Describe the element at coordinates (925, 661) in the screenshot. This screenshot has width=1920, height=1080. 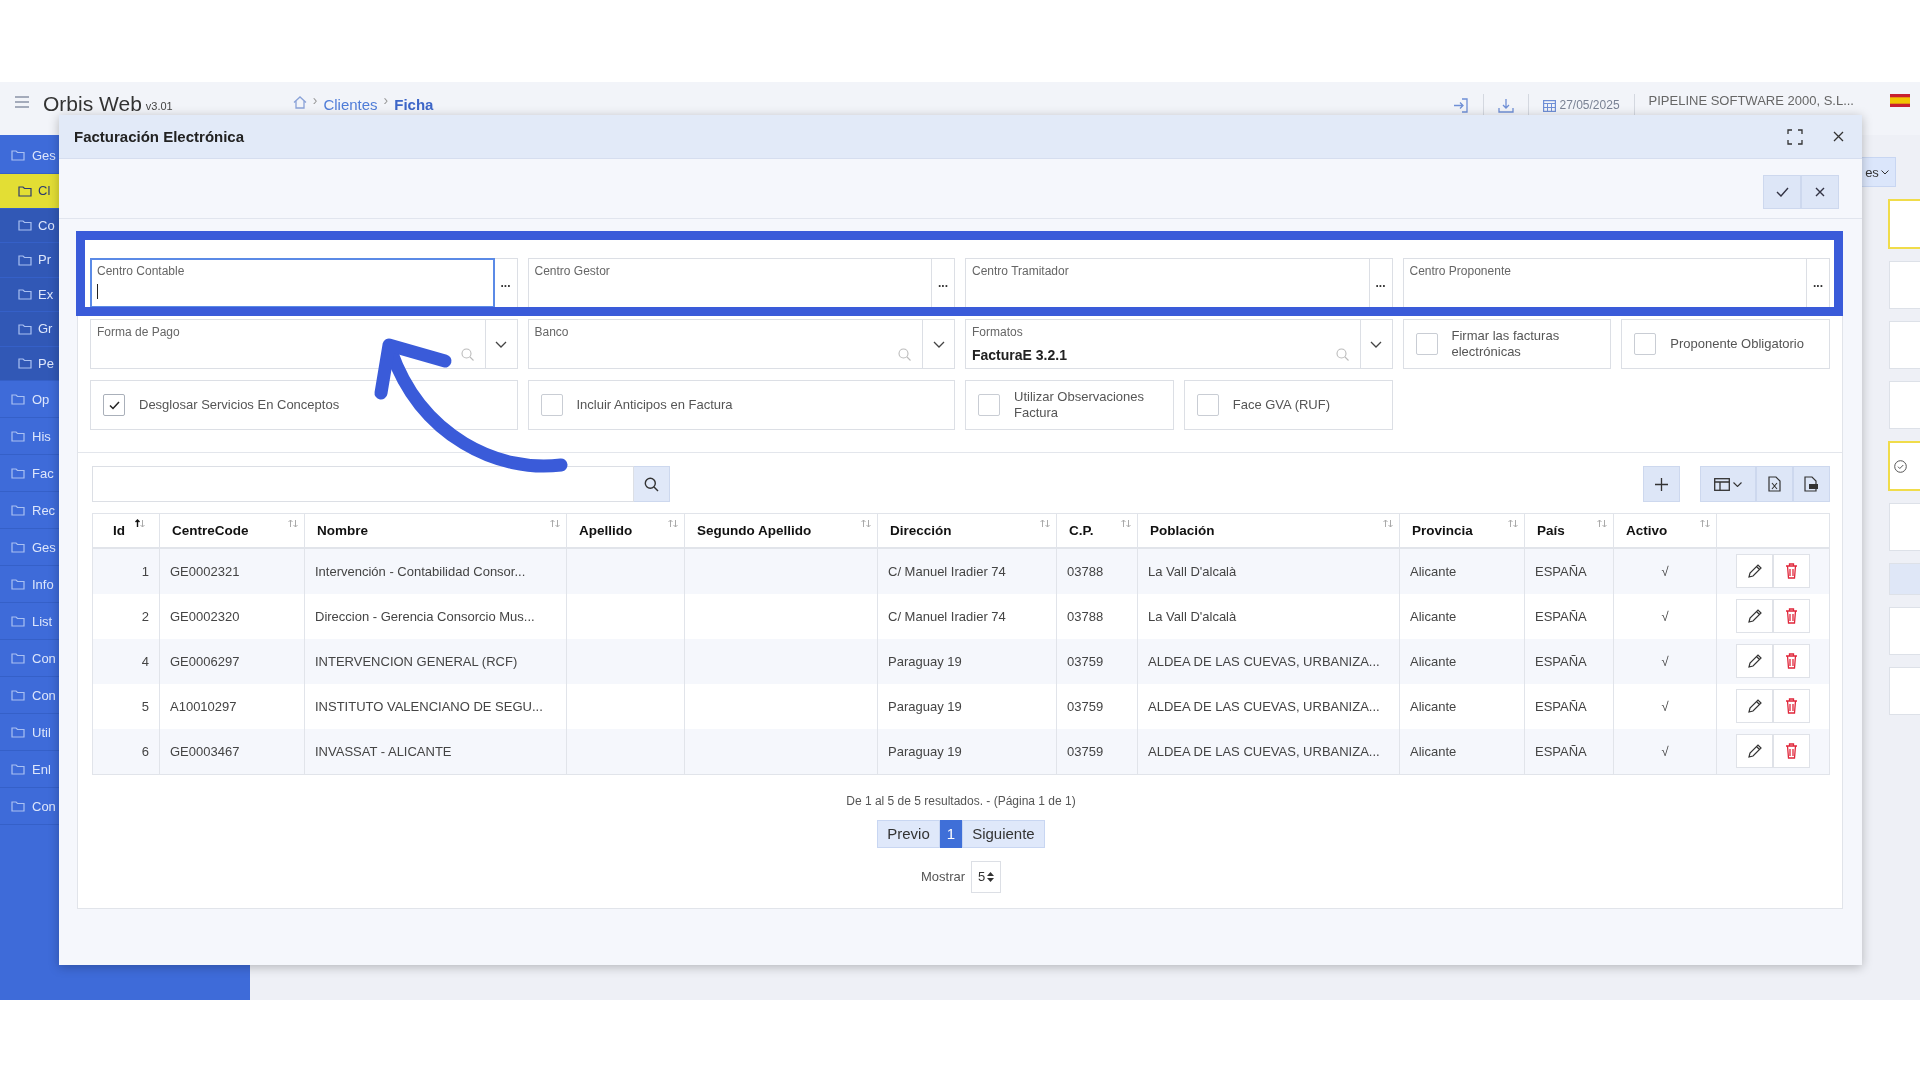
I see `table-cell: Paraguay 19` at that location.